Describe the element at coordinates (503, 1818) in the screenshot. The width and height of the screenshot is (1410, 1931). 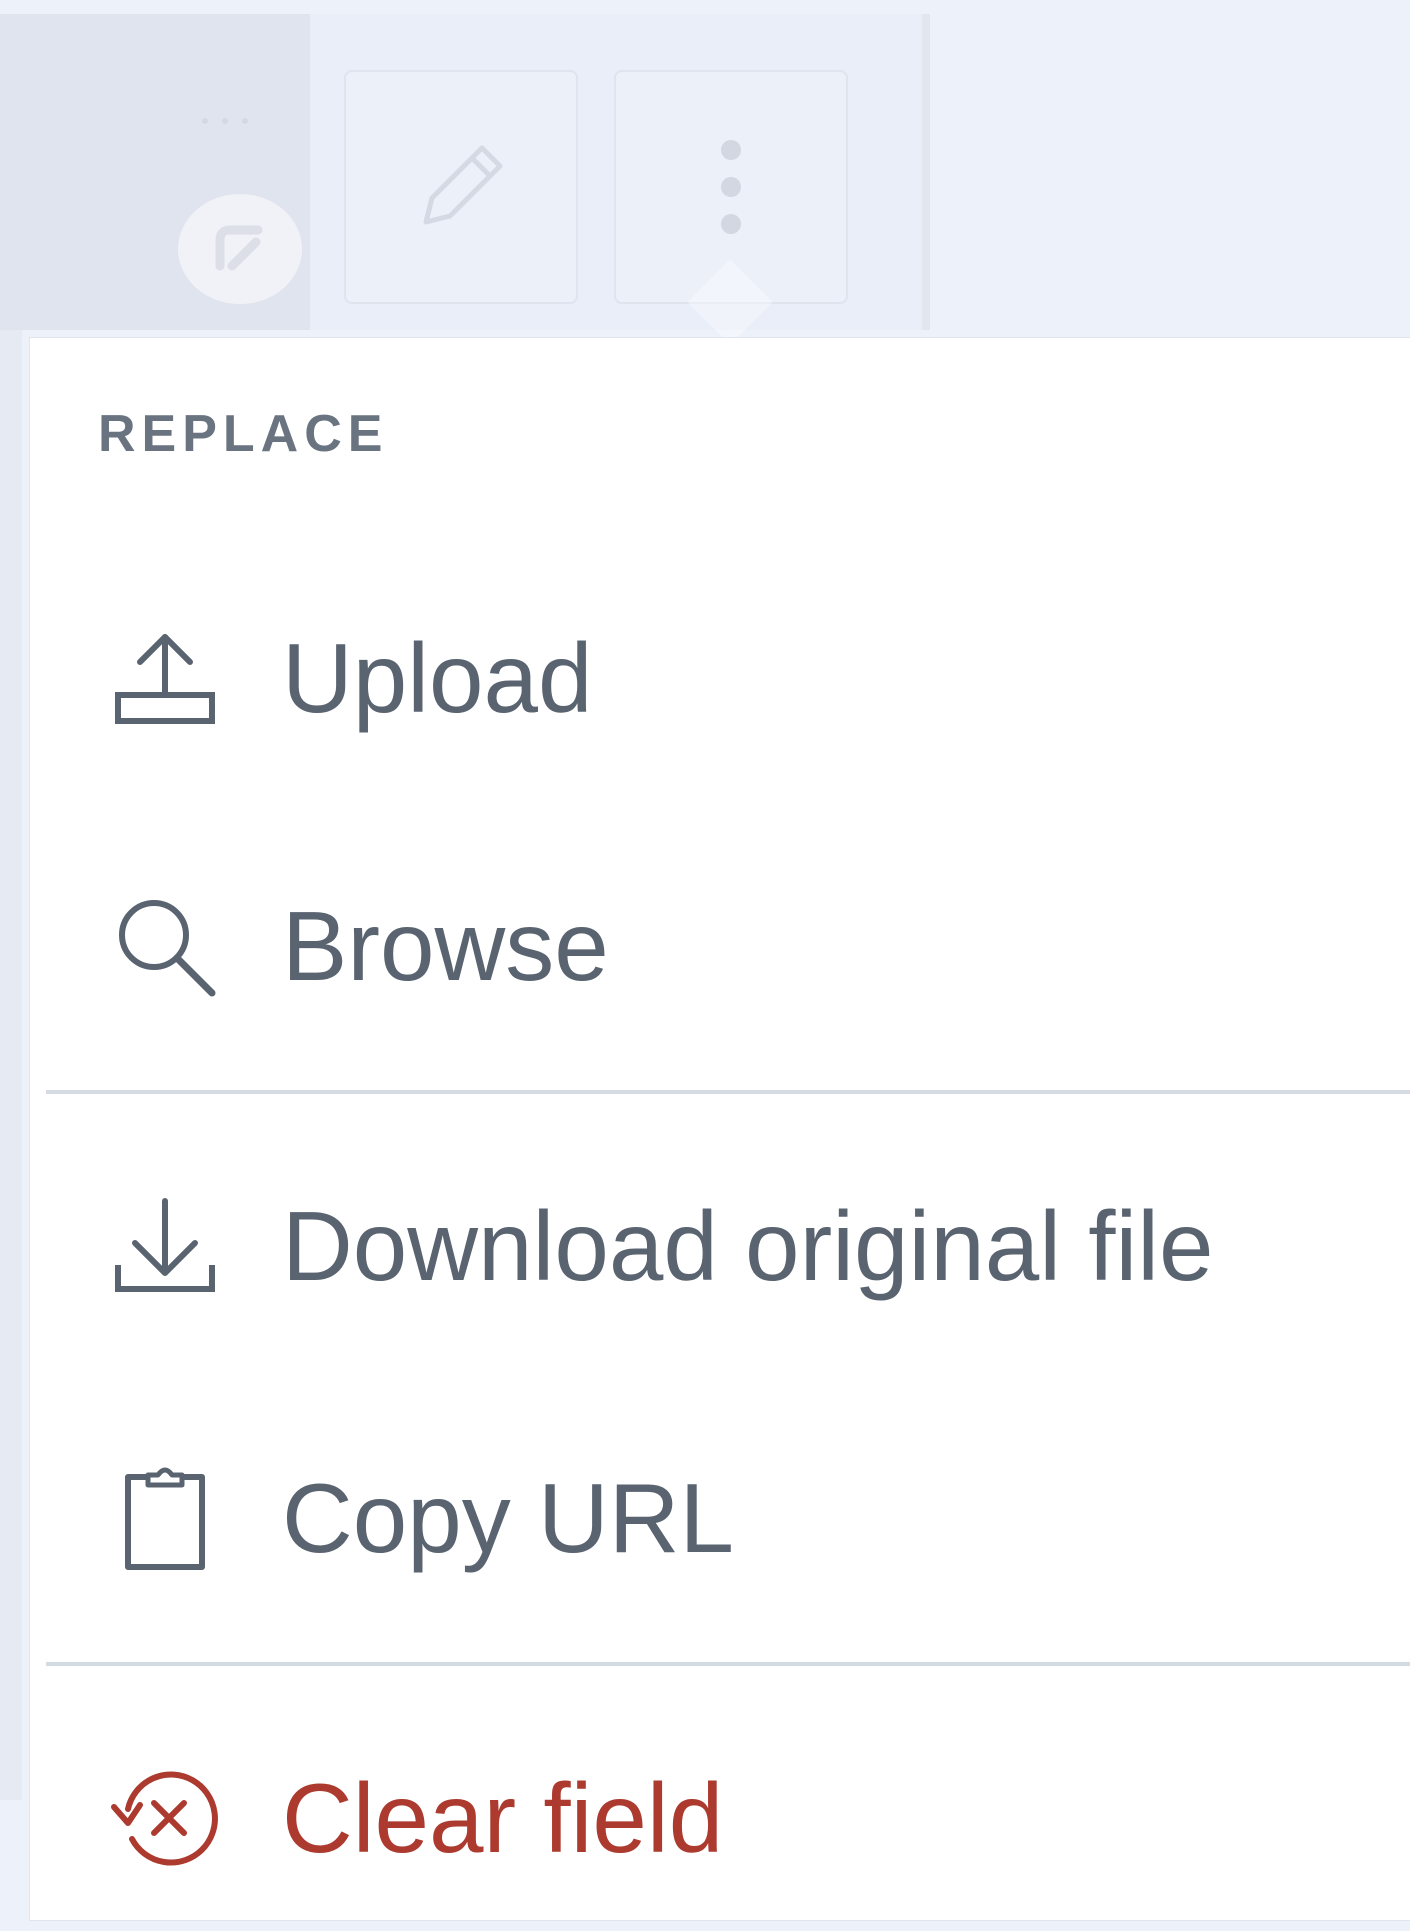
I see `menu-item-label: Clear field` at that location.